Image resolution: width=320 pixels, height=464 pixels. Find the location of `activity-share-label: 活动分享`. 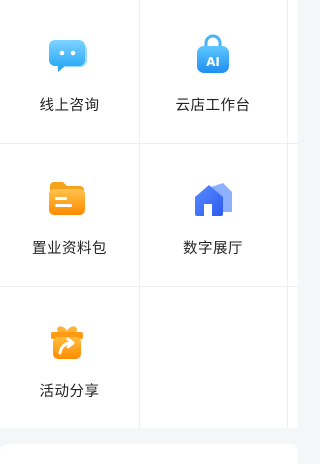

activity-share-label: 活动分享 is located at coordinates (69, 392).